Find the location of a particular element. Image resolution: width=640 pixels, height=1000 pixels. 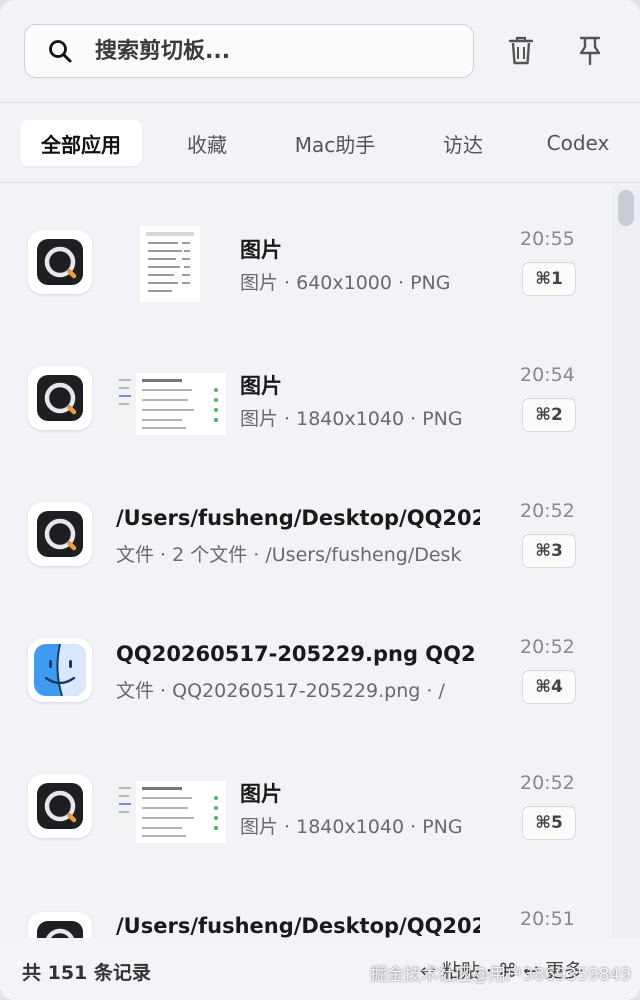

header-divider is located at coordinates (320, 102).